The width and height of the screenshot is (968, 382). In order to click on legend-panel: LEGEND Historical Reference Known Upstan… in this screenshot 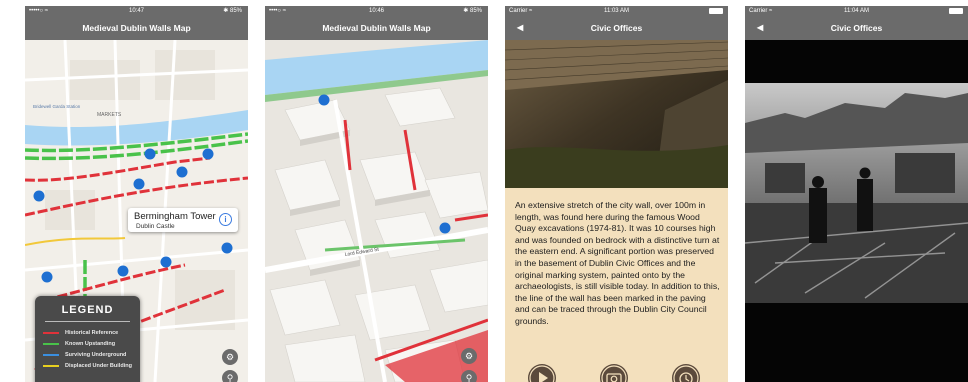, I will do `click(87, 339)`.